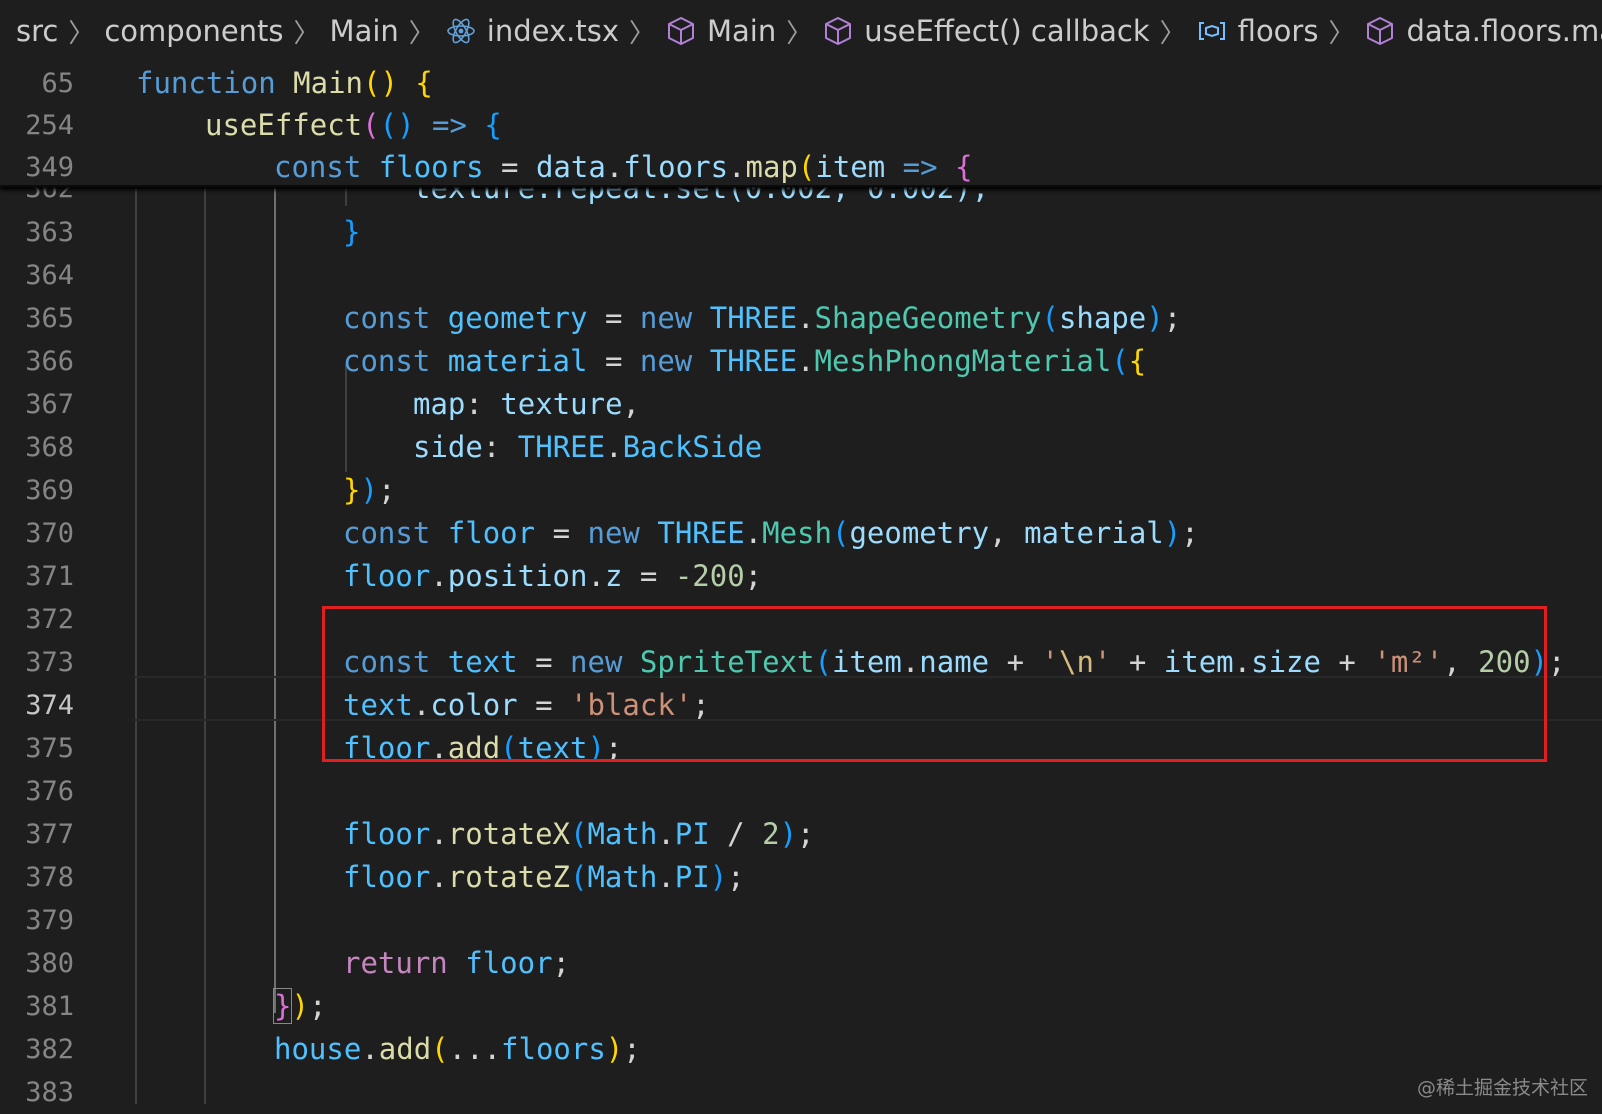 The height and width of the screenshot is (1114, 1602). Describe the element at coordinates (49, 404) in the screenshot. I see `line-number: 367` at that location.